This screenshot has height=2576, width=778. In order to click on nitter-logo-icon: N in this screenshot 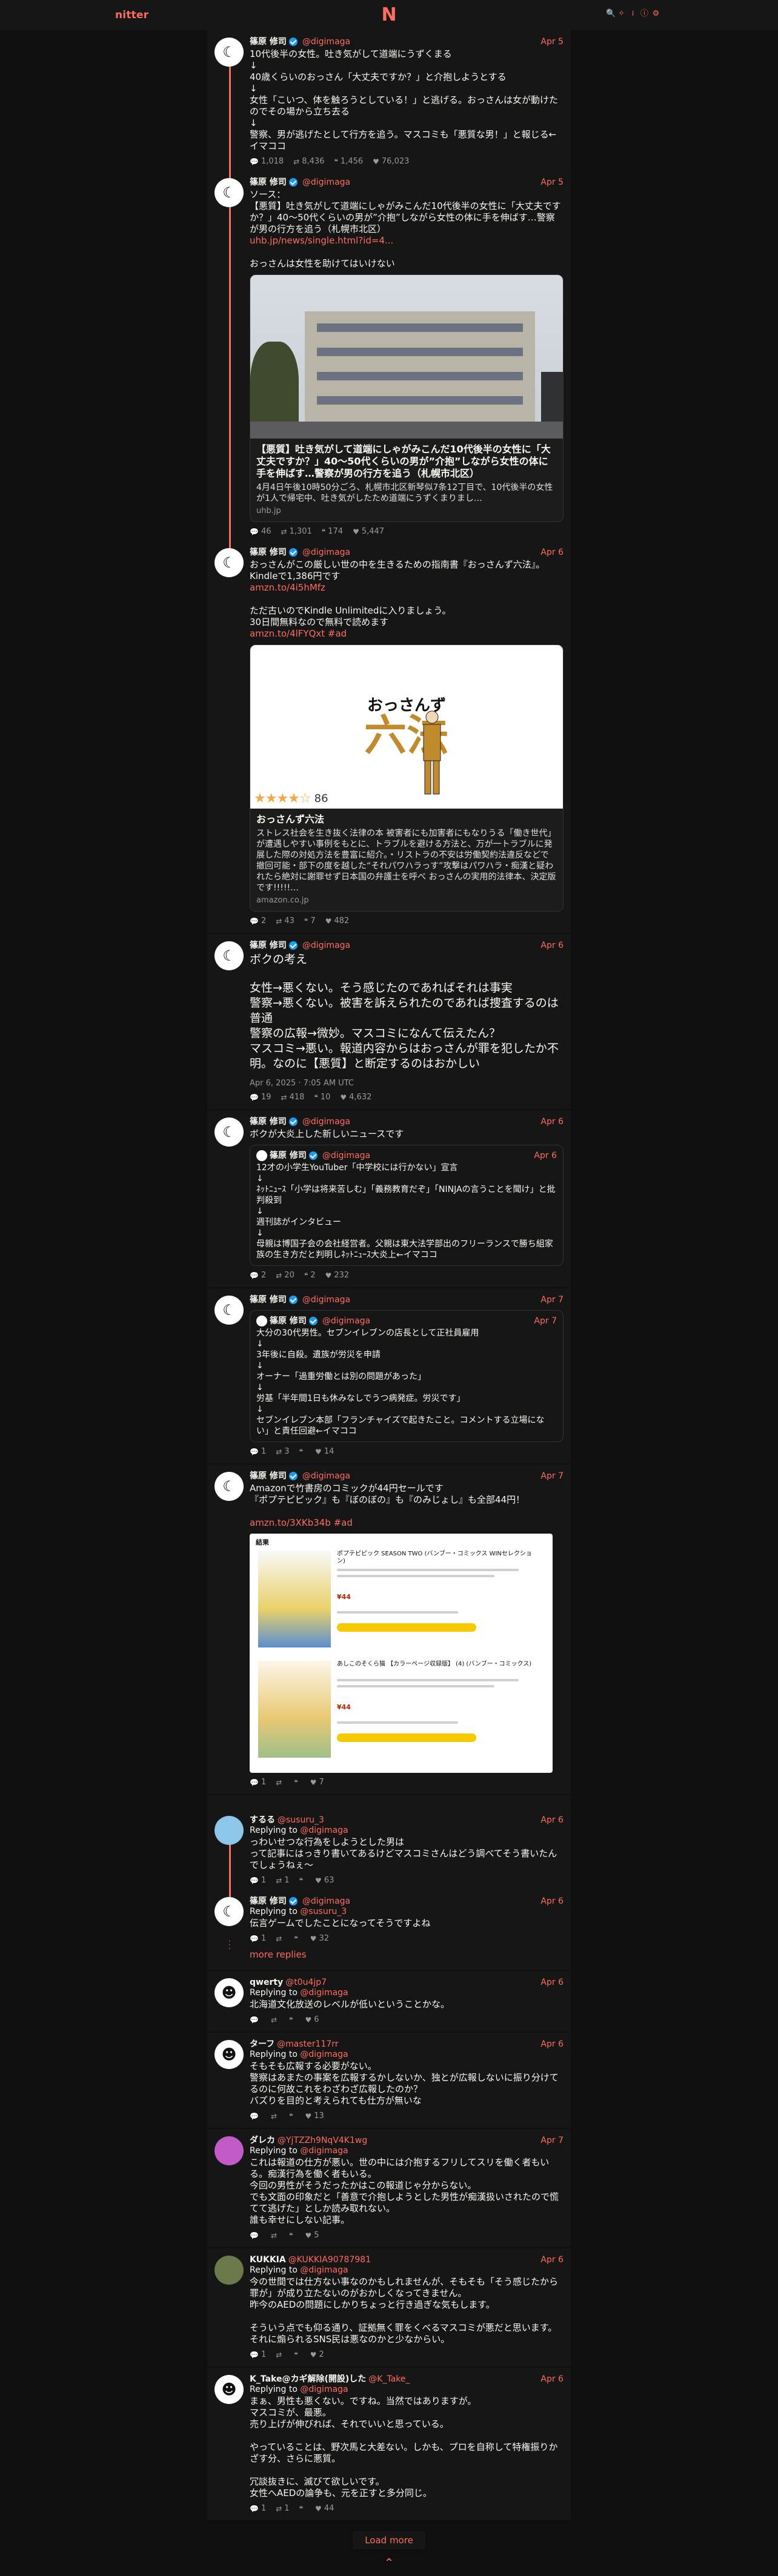, I will do `click(388, 15)`.